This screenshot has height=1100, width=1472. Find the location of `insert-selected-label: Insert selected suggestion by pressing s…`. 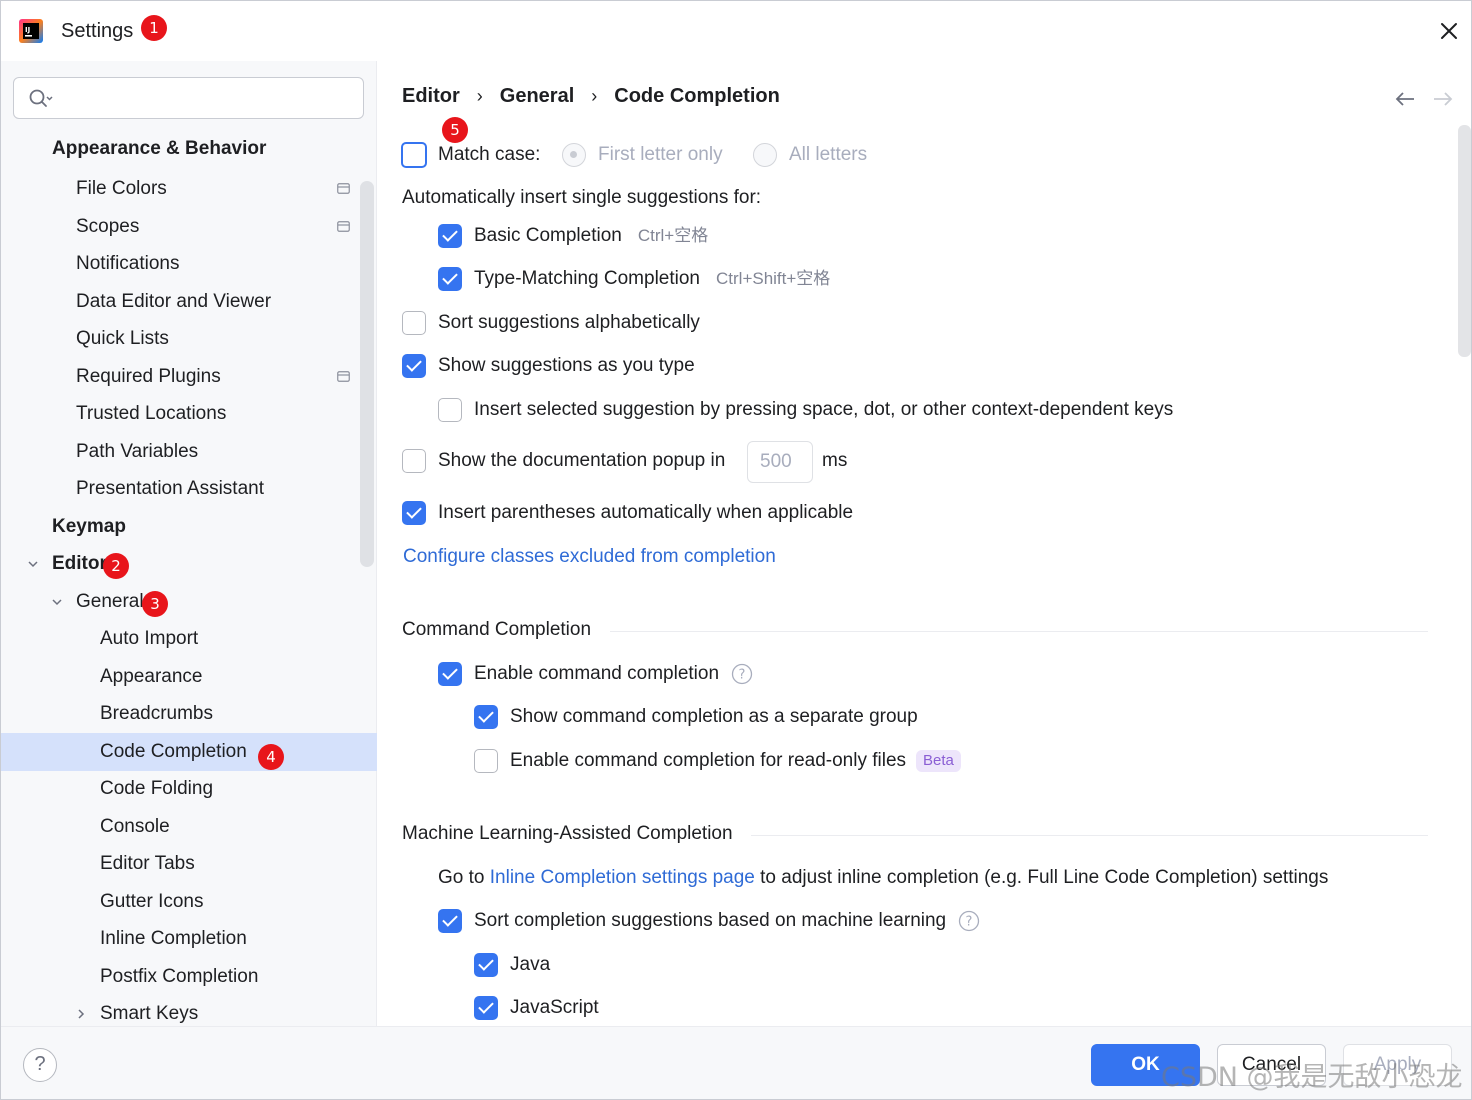

insert-selected-label: Insert selected suggestion by pressing s… is located at coordinates (824, 409).